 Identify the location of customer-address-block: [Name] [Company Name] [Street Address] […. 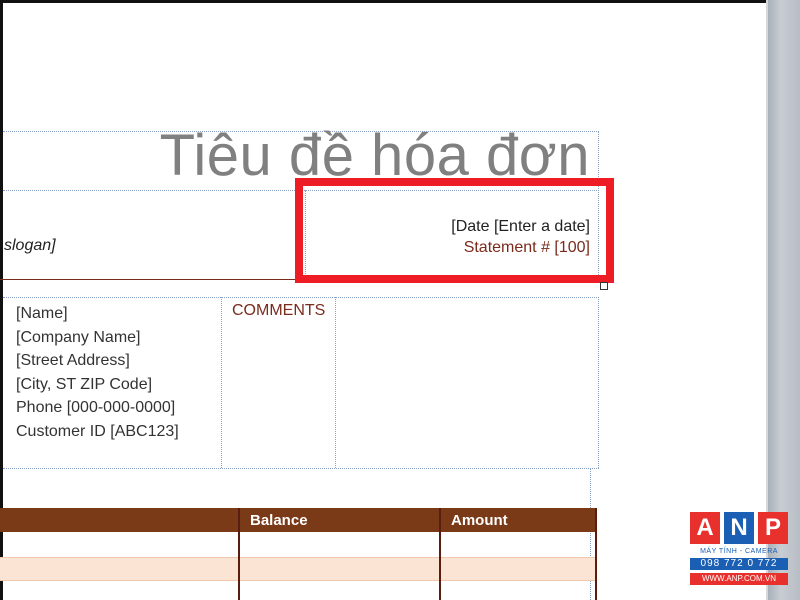
(97, 372).